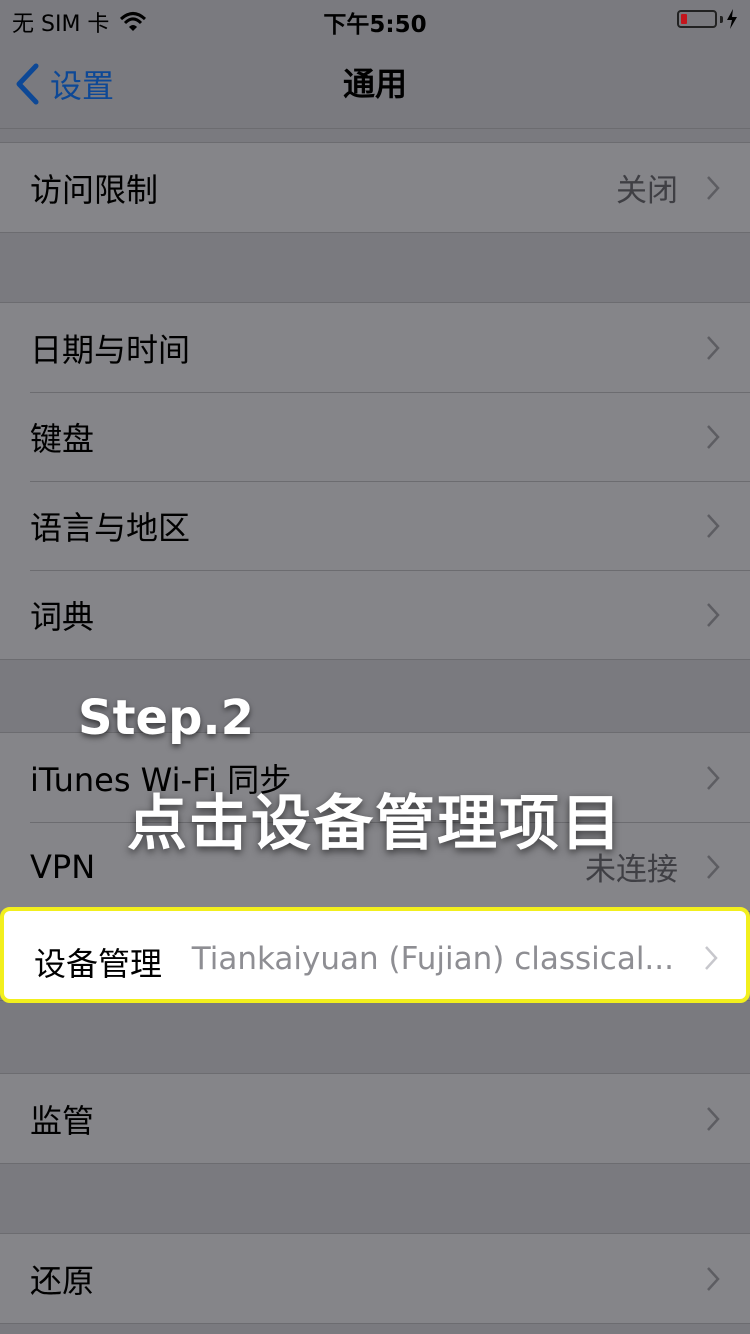 Image resolution: width=750 pixels, height=1334 pixels. I want to click on row-keyboard: 键盘, so click(375, 436).